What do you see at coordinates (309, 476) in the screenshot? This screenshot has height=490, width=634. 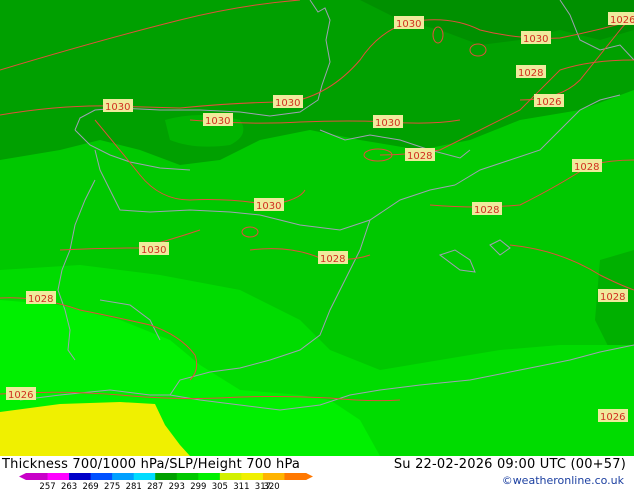 I see `scale-arrow-right` at bounding box center [309, 476].